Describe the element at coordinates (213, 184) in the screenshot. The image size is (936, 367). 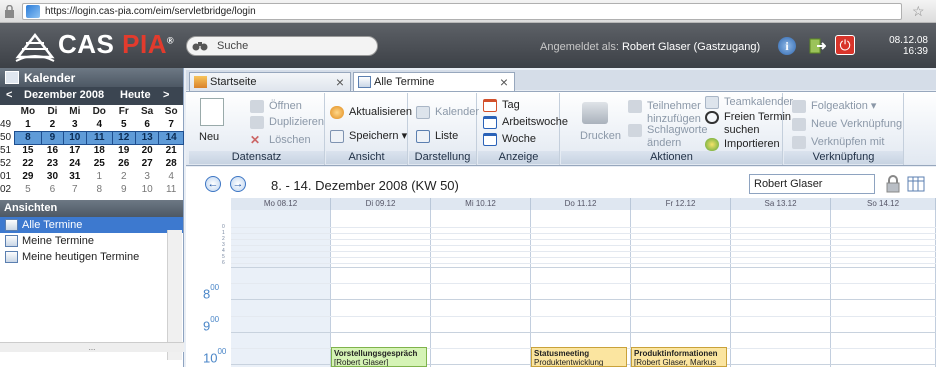
I see `prev-week-button: ←` at that location.